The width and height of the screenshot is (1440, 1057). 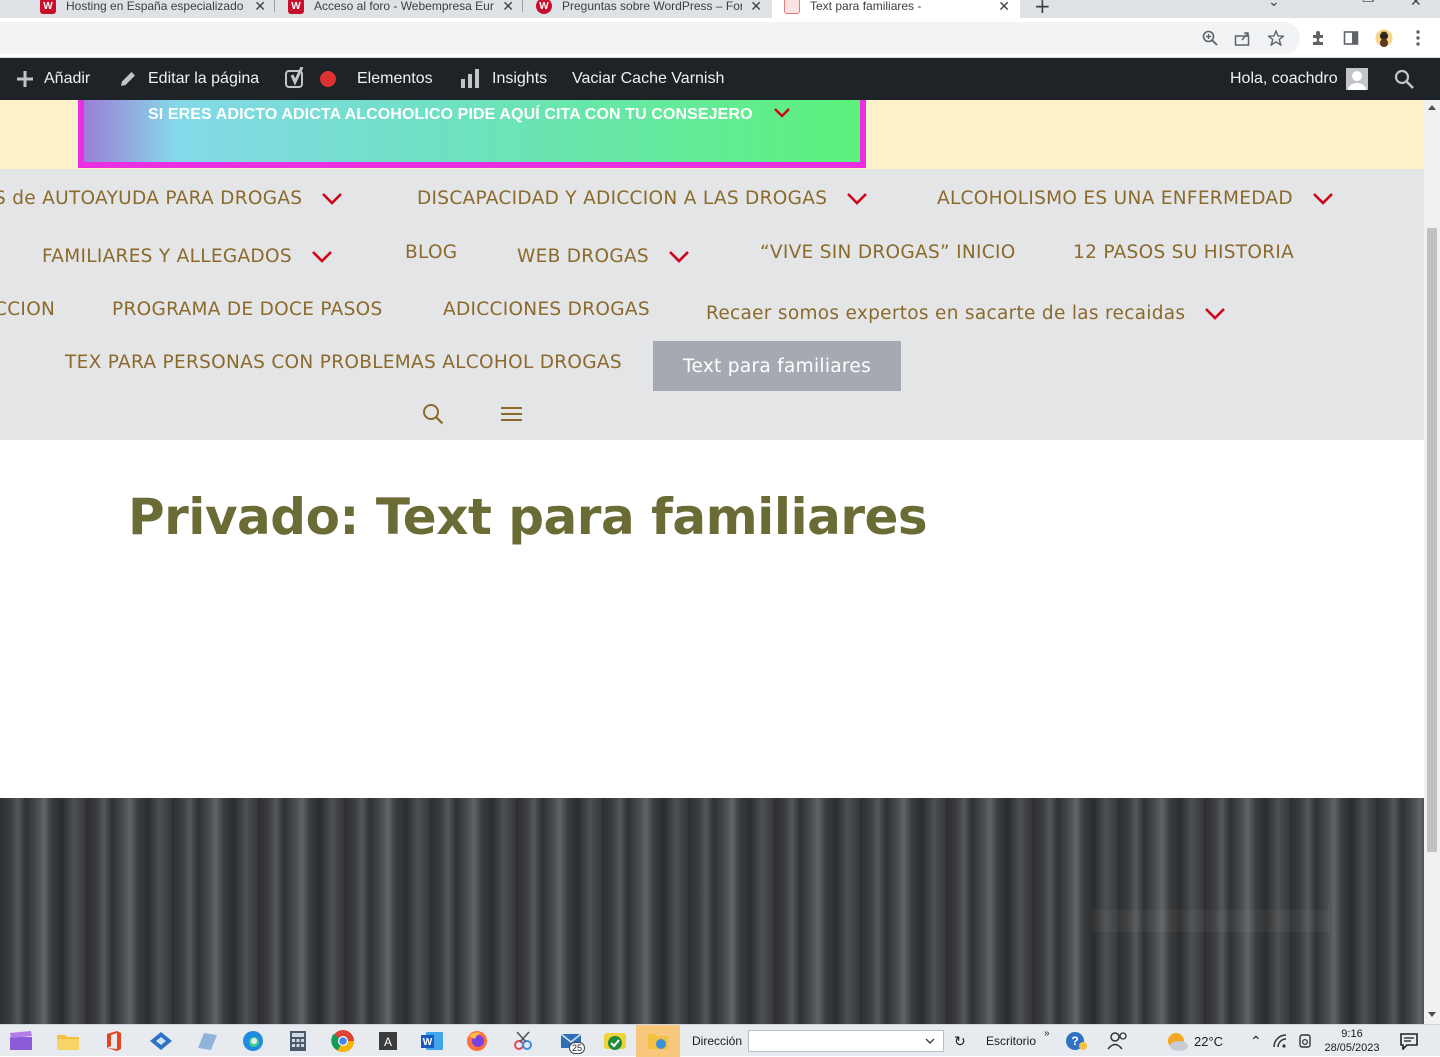 I want to click on admin-my-account-menu: Hola, coachdro, so click(x=1299, y=79).